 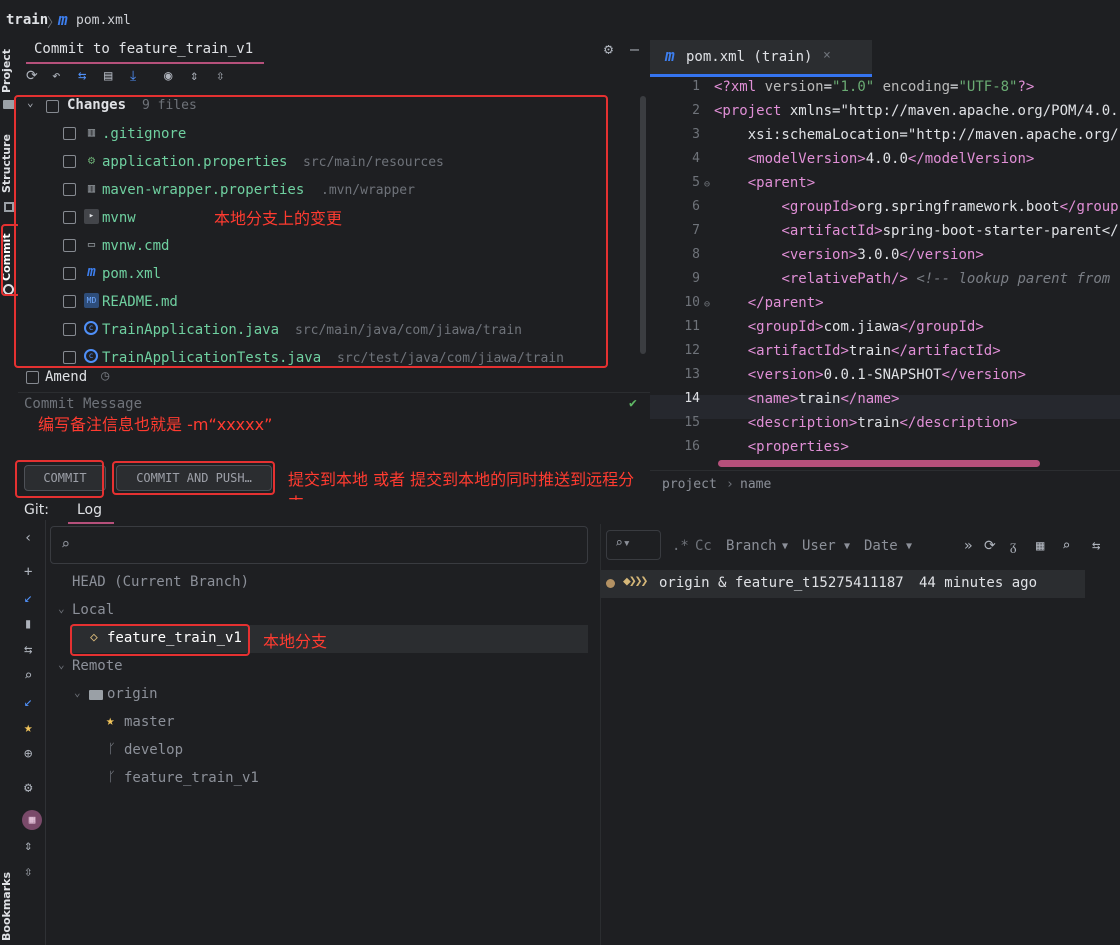 I want to click on code-line: <groupId>com.jiawa</groupId>, so click(x=849, y=327).